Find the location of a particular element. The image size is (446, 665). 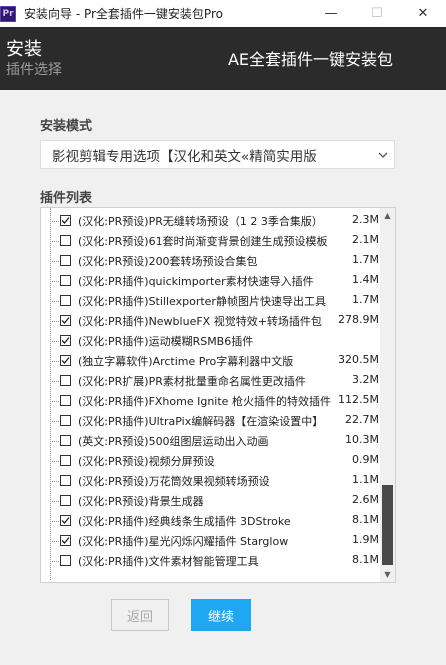

plugin-row: (独立字幕软件)Arctime Pro字幕利器中文版 320.5M is located at coordinates (211, 361).